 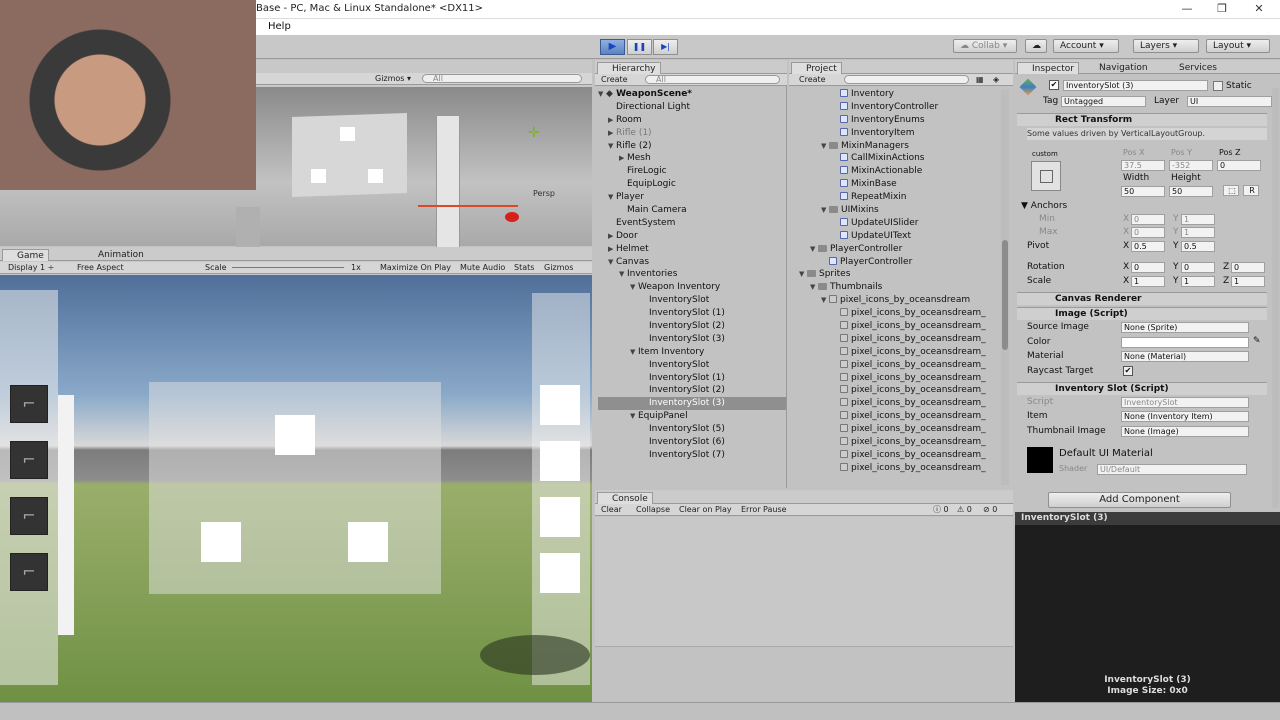 What do you see at coordinates (1148, 281) in the screenshot?
I see `scale-x-field: 1` at bounding box center [1148, 281].